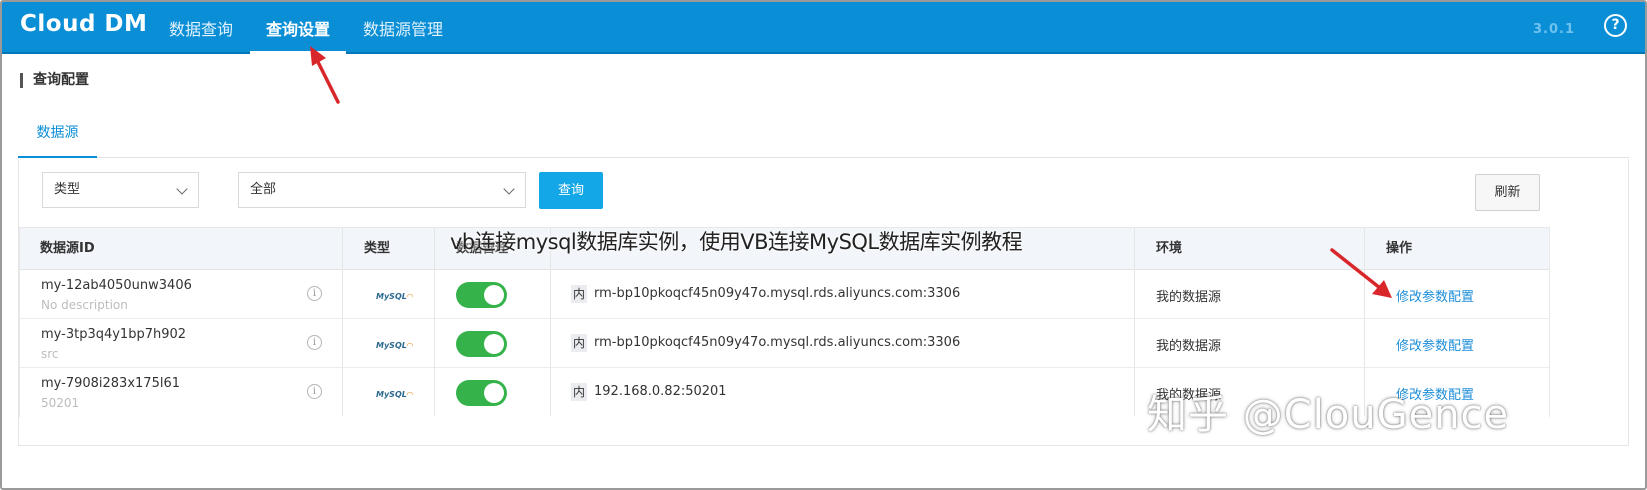 The width and height of the screenshot is (1647, 490). I want to click on zhihu-watermark: 知乎 @ClouGence, so click(1328, 415).